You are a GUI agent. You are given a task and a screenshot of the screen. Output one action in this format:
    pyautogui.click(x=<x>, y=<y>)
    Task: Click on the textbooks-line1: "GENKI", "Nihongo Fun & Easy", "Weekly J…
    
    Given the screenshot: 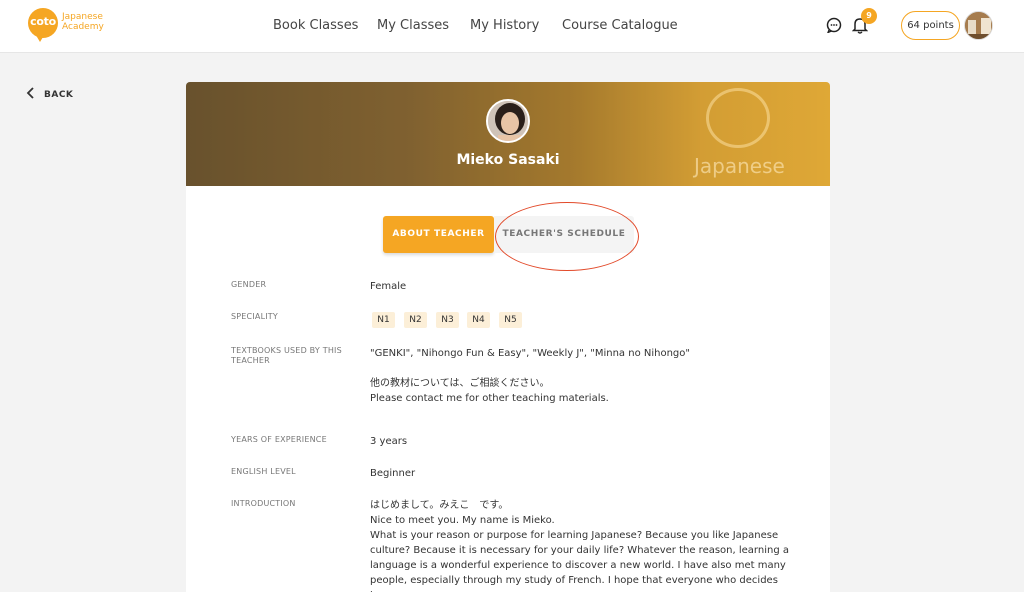 What is the action you would take?
    pyautogui.click(x=530, y=353)
    